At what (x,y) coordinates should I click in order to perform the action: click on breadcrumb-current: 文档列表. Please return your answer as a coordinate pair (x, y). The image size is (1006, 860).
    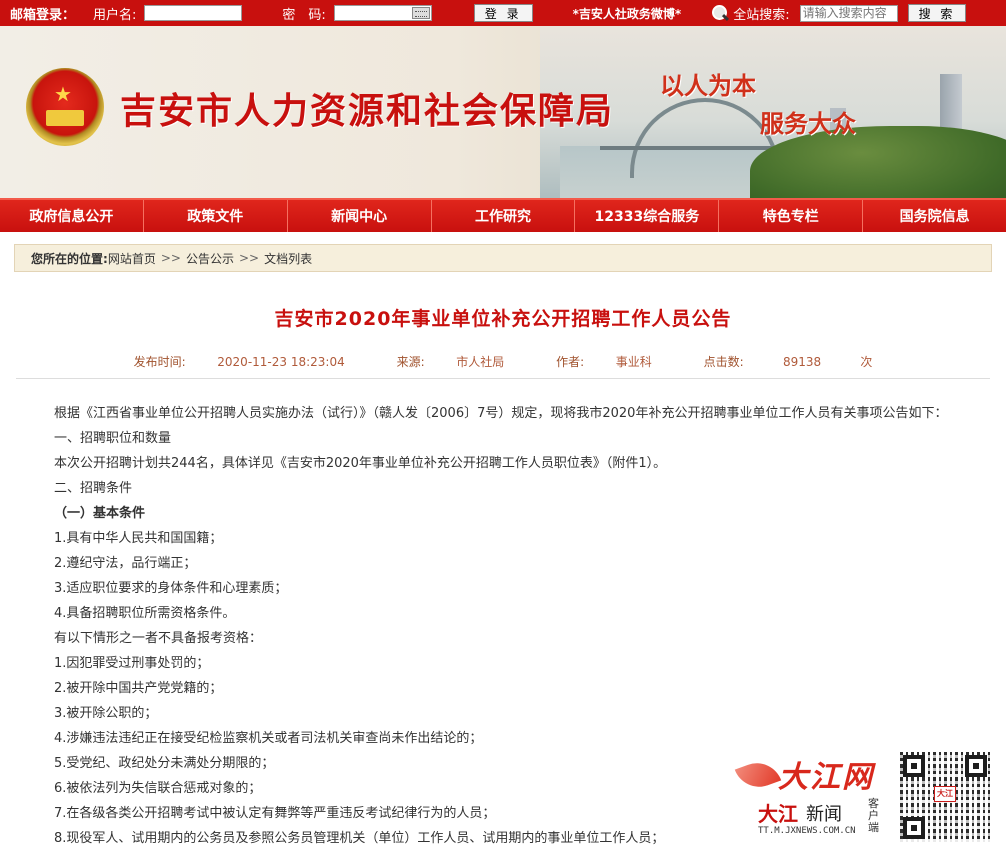
    Looking at the image, I should click on (288, 258).